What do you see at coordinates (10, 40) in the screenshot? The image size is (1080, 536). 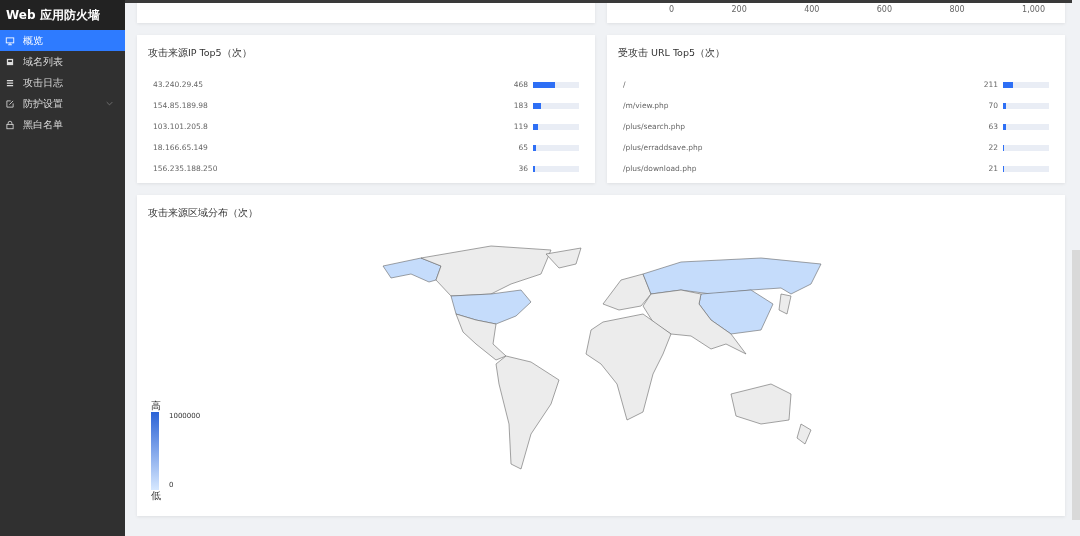 I see `monitor-icon` at bounding box center [10, 40].